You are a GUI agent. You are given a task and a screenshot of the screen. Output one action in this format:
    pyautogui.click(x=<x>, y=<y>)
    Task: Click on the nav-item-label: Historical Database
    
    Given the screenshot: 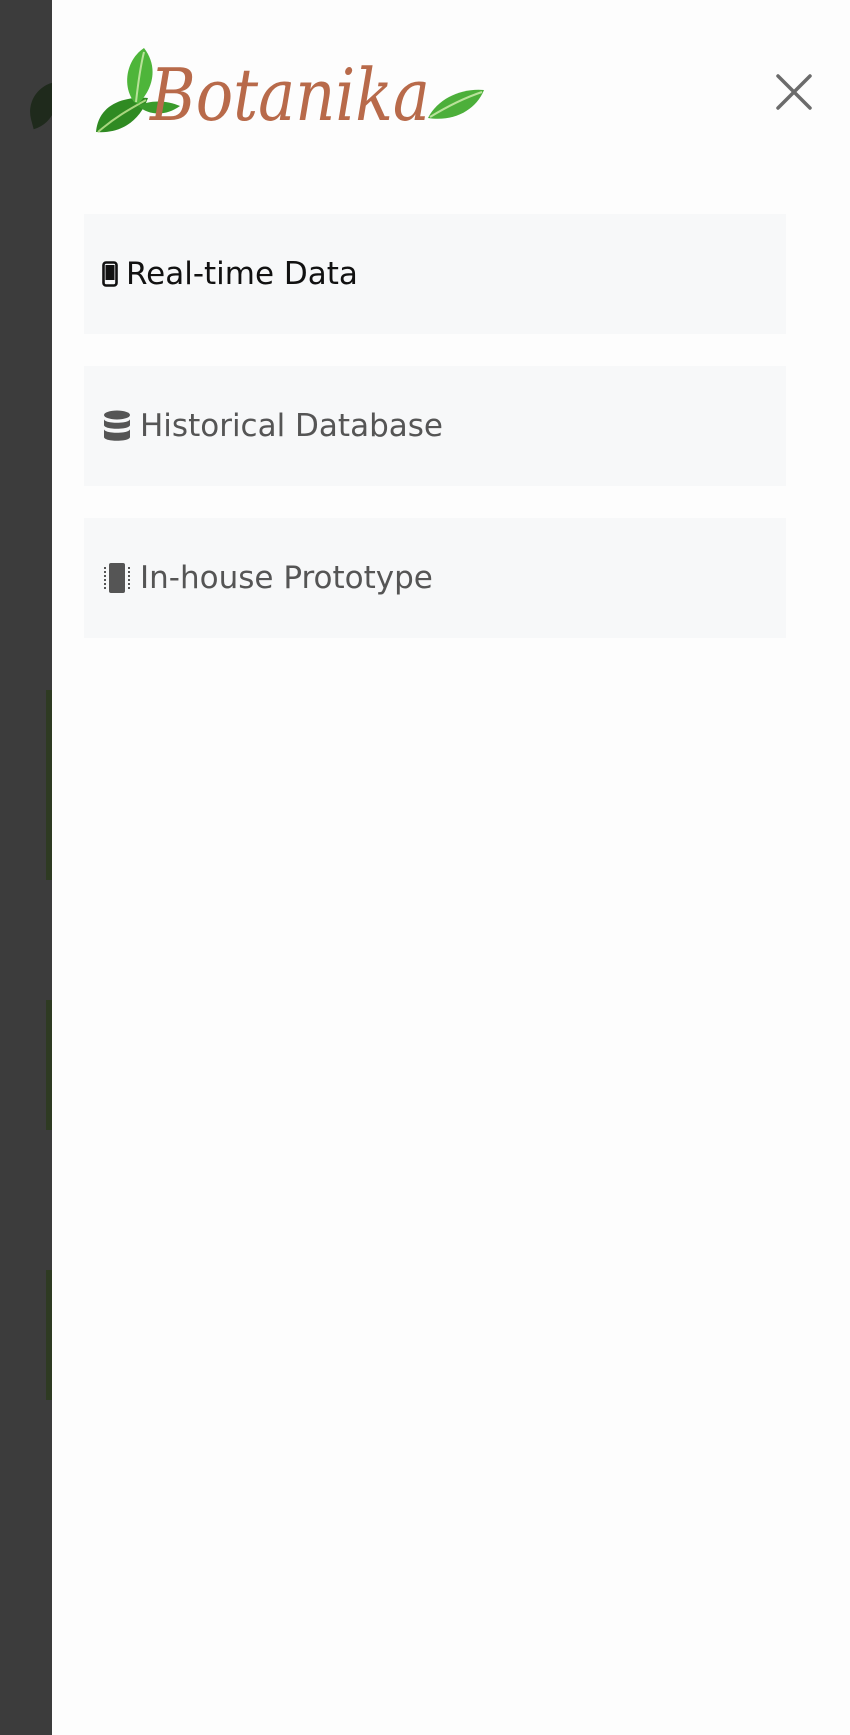 What is the action you would take?
    pyautogui.click(x=291, y=426)
    